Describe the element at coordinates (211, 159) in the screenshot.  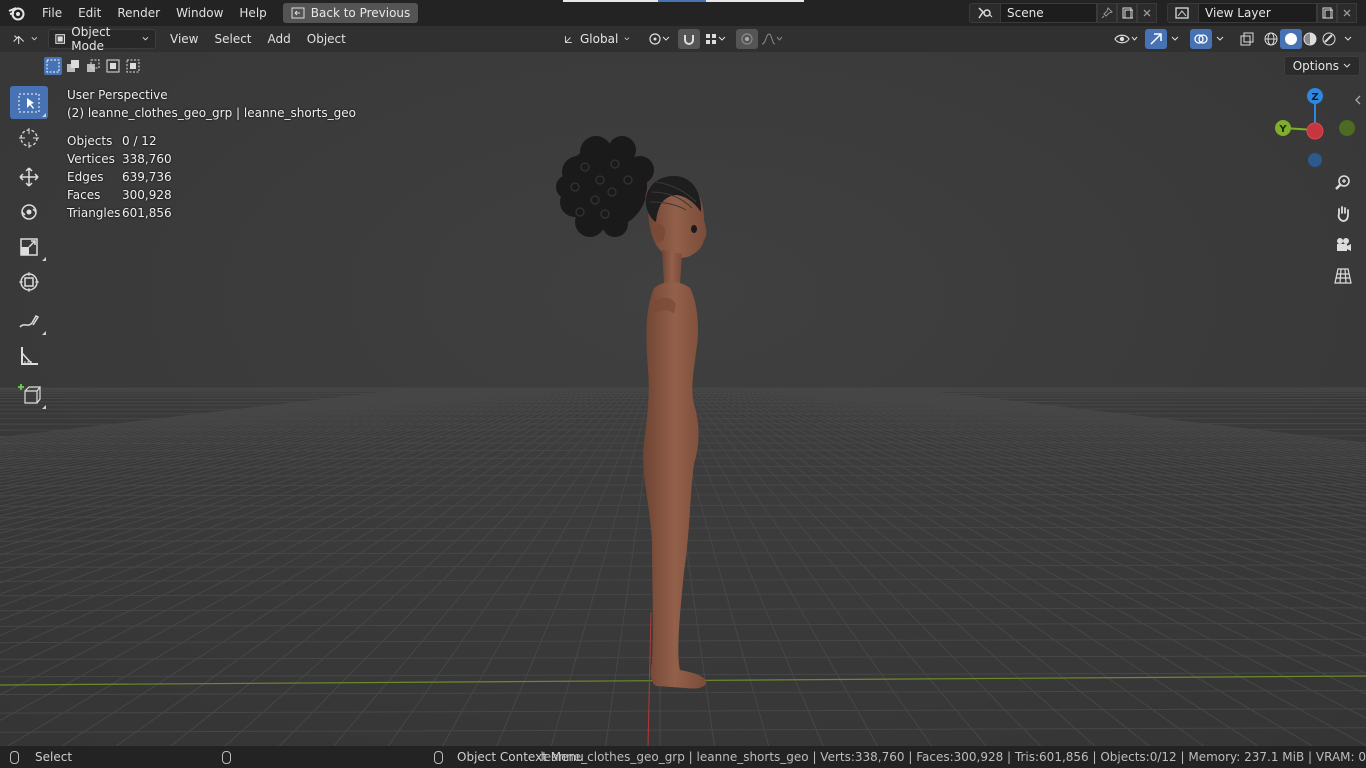
I see `stat-row: Vertices 338,760` at that location.